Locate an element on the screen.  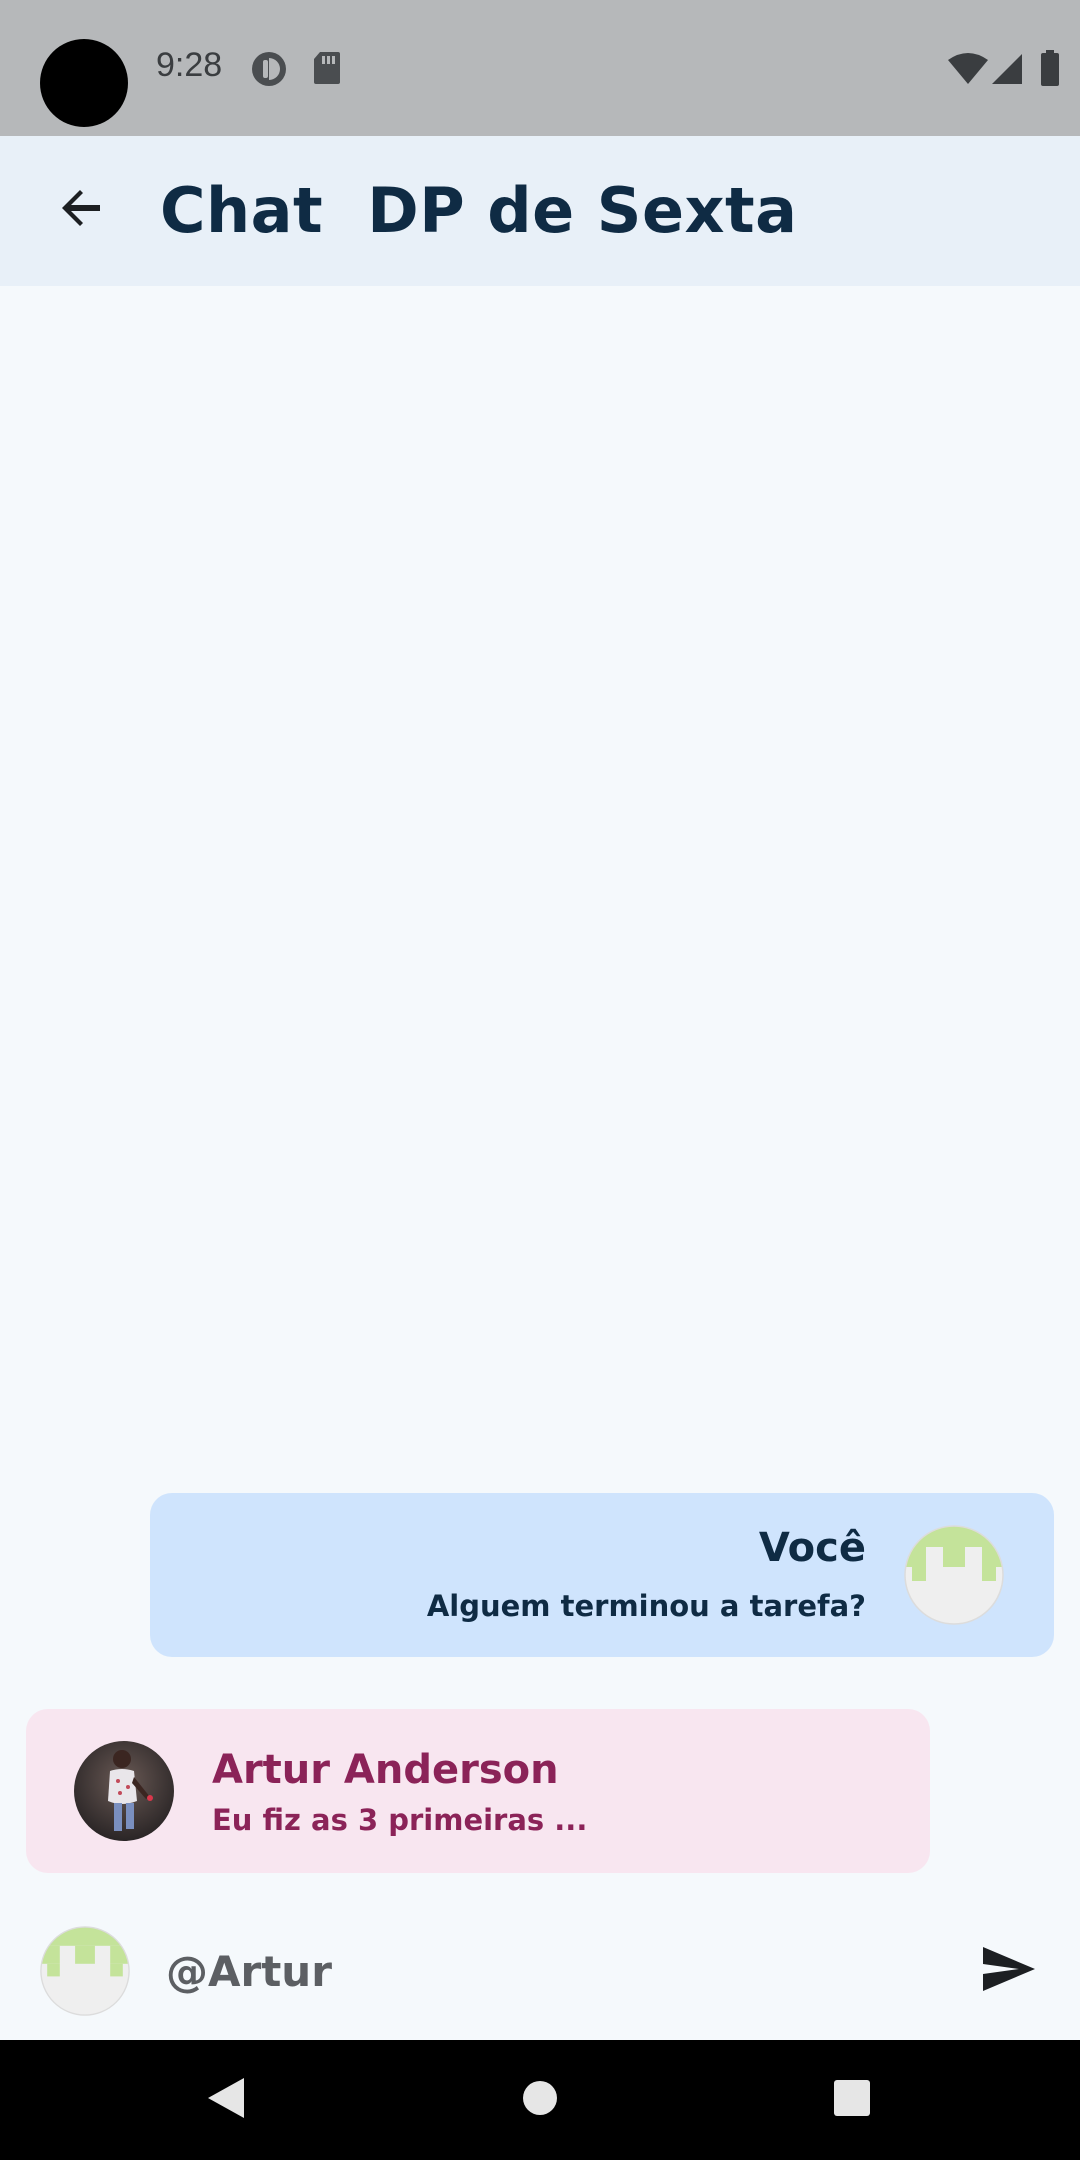
message-text: Alguem terminou a tarefa? is located at coordinates (646, 1606).